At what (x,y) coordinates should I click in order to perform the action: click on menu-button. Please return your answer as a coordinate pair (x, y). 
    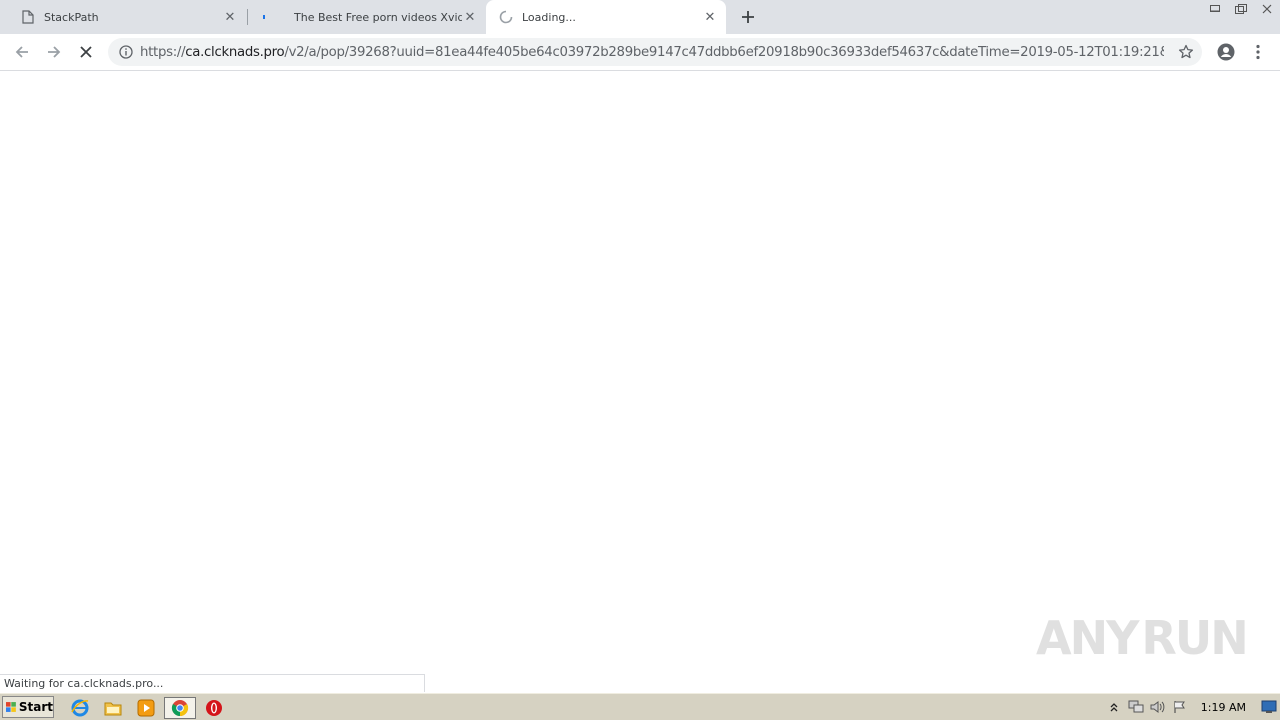
    Looking at the image, I should click on (1258, 52).